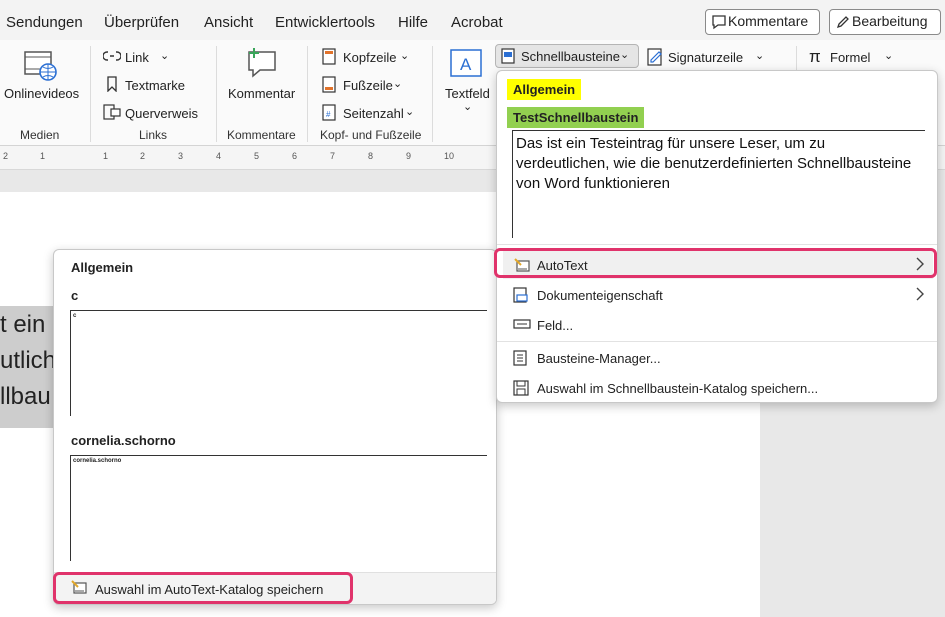  Describe the element at coordinates (850, 57) in the screenshot. I see `formel-button: Formel` at that location.